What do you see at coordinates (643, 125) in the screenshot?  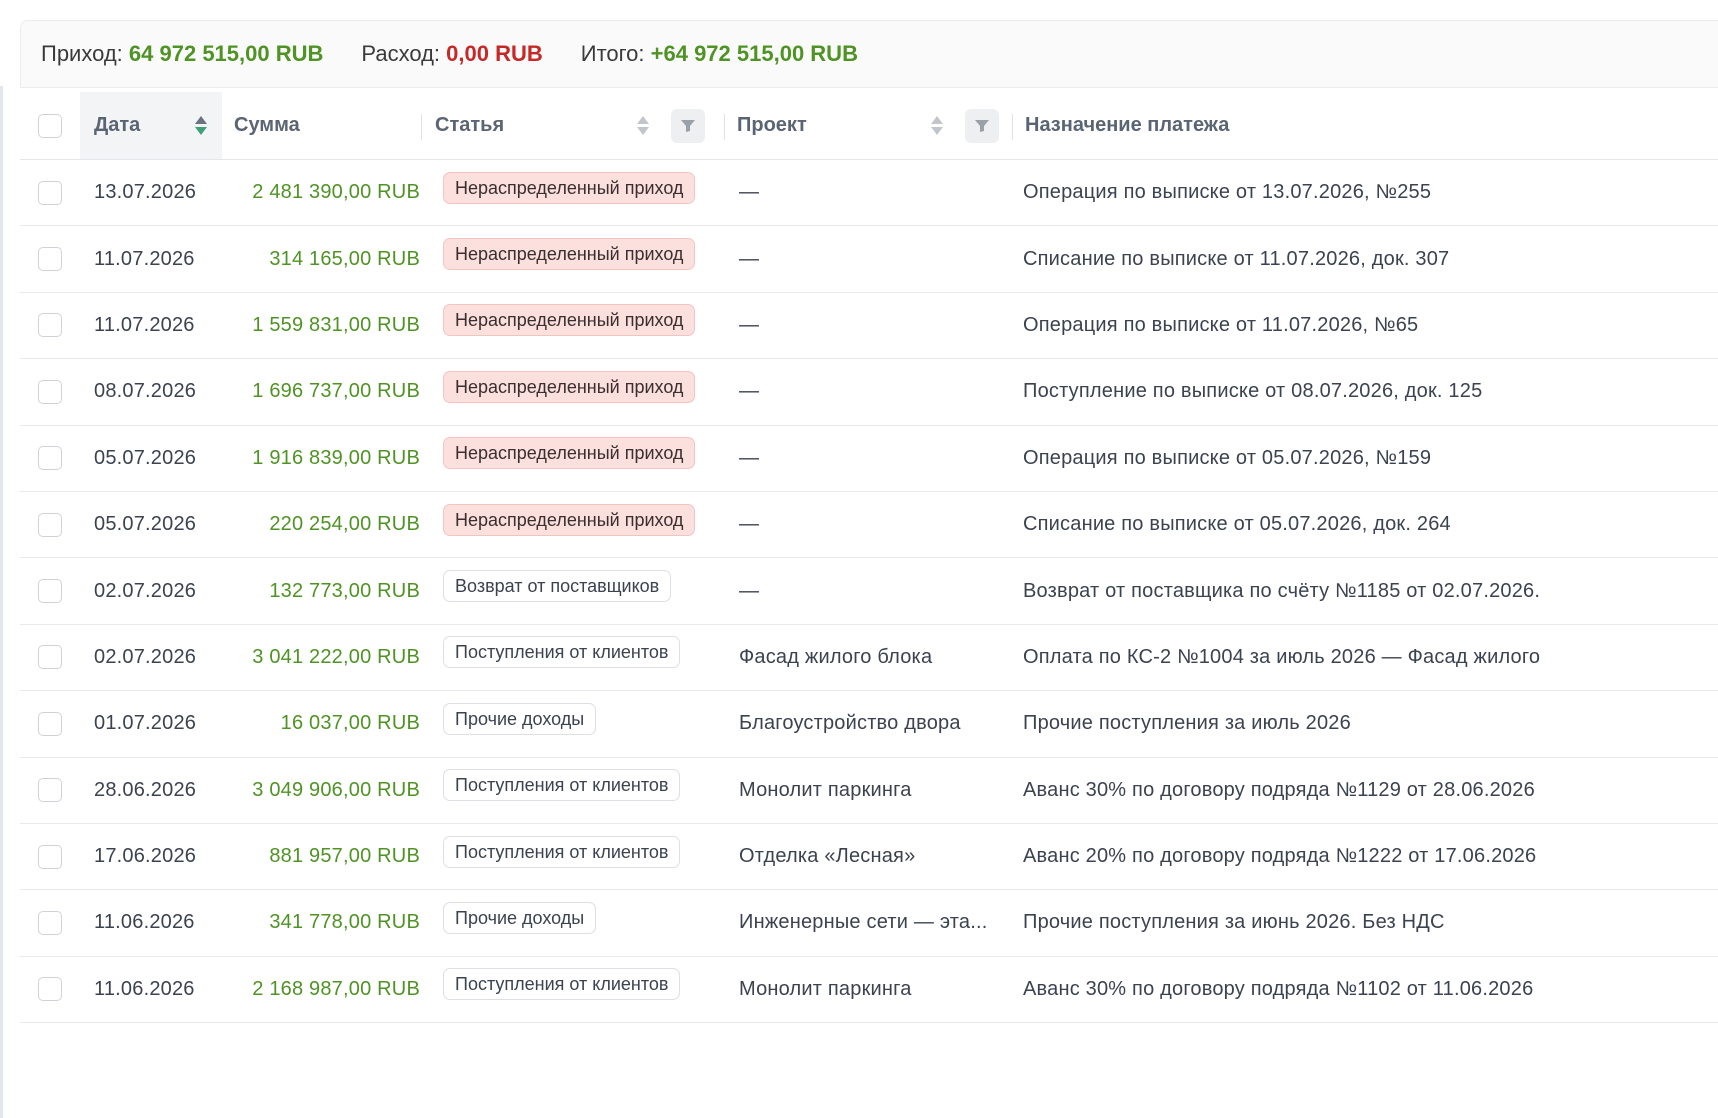 I see `sort-article-icon` at bounding box center [643, 125].